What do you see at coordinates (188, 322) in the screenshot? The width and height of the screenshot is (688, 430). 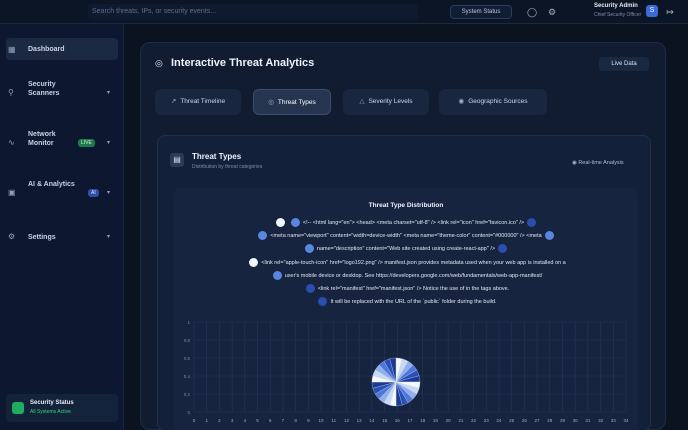 I see `y-tick-label: 1` at bounding box center [188, 322].